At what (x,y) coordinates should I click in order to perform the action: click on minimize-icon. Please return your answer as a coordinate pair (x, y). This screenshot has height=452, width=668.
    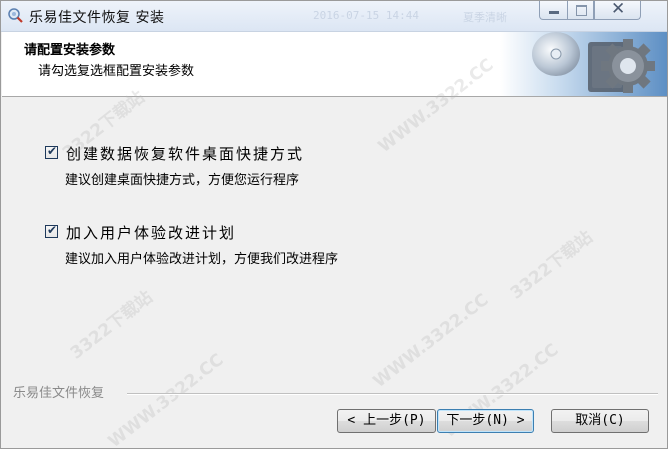
    Looking at the image, I should click on (554, 12).